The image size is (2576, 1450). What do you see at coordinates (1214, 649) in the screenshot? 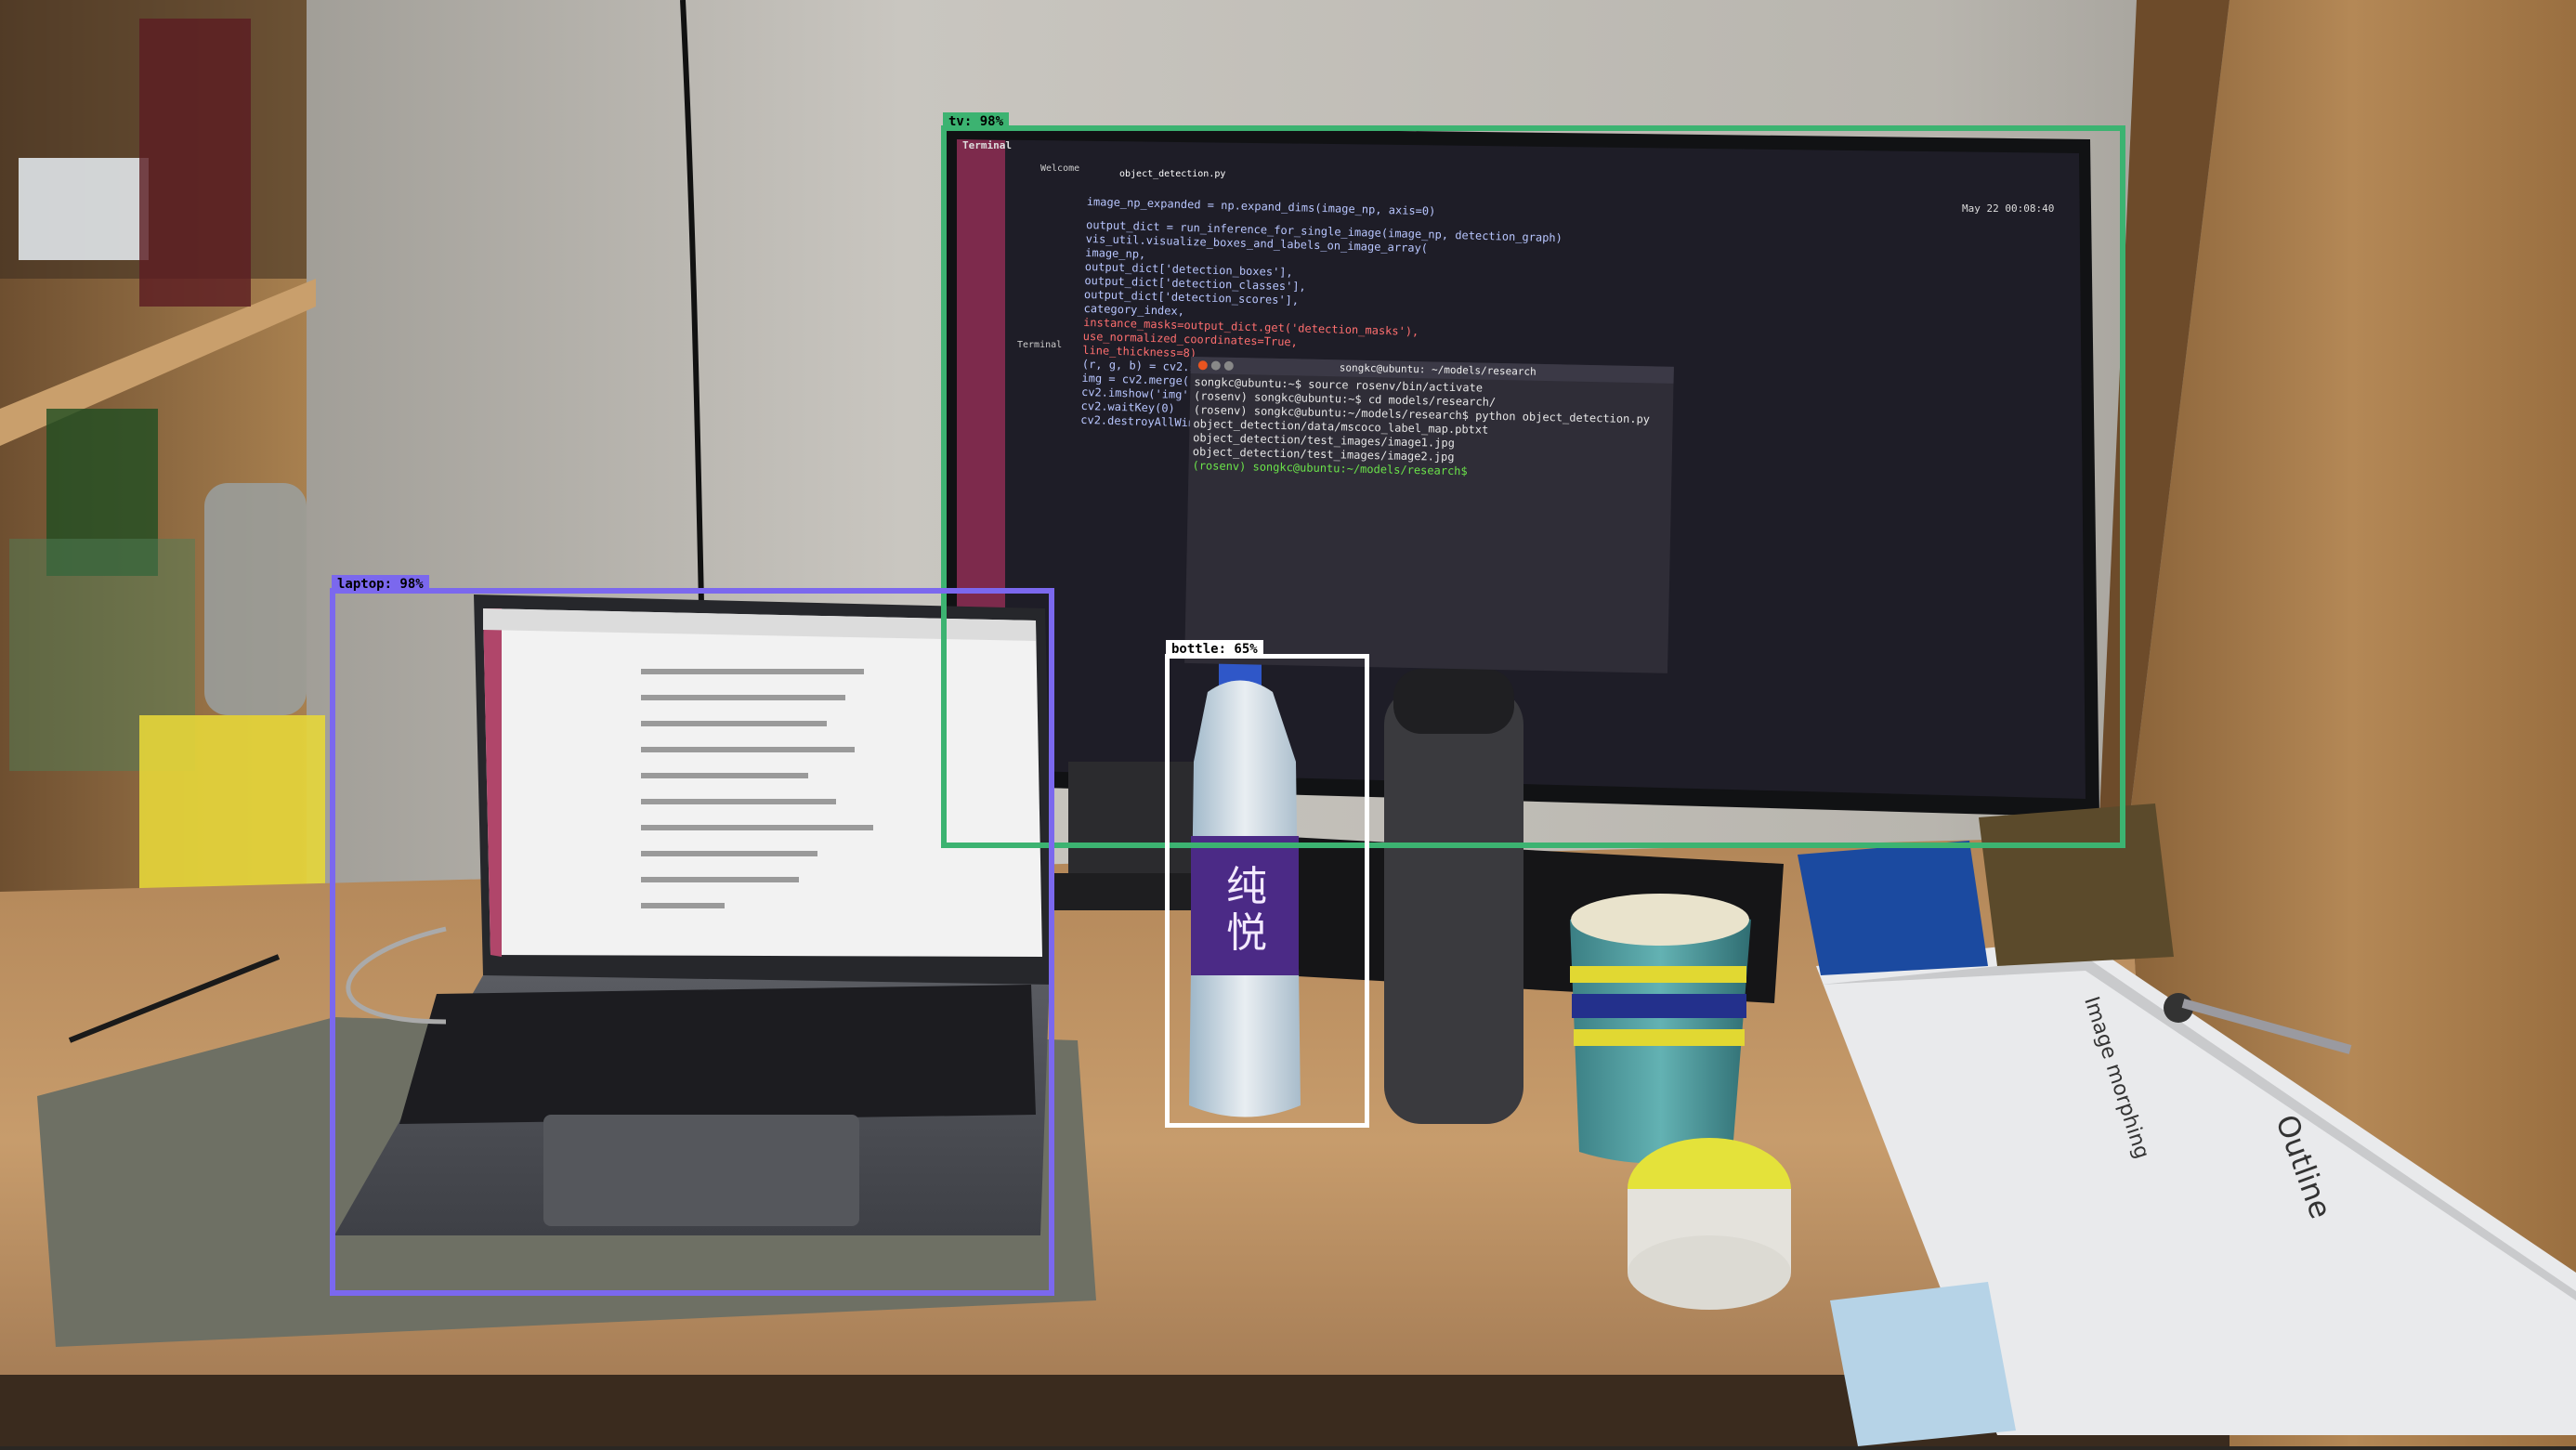
I see `bottle-detection-label: bottle: 65%` at bounding box center [1214, 649].